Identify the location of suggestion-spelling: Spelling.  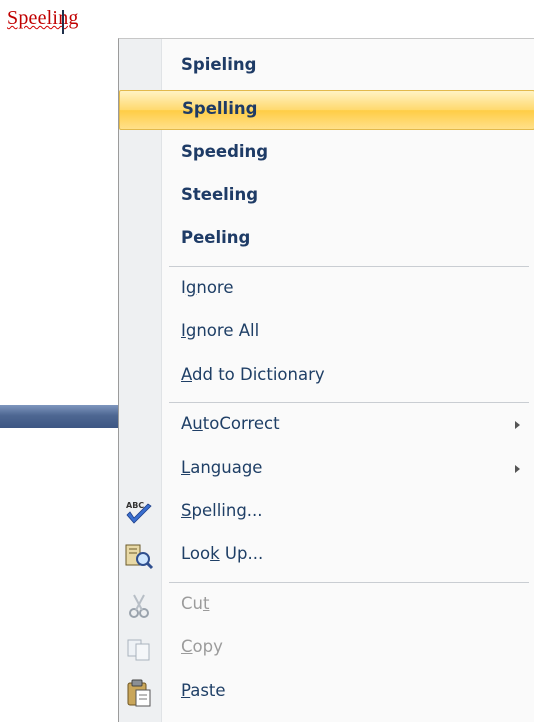
(326, 110).